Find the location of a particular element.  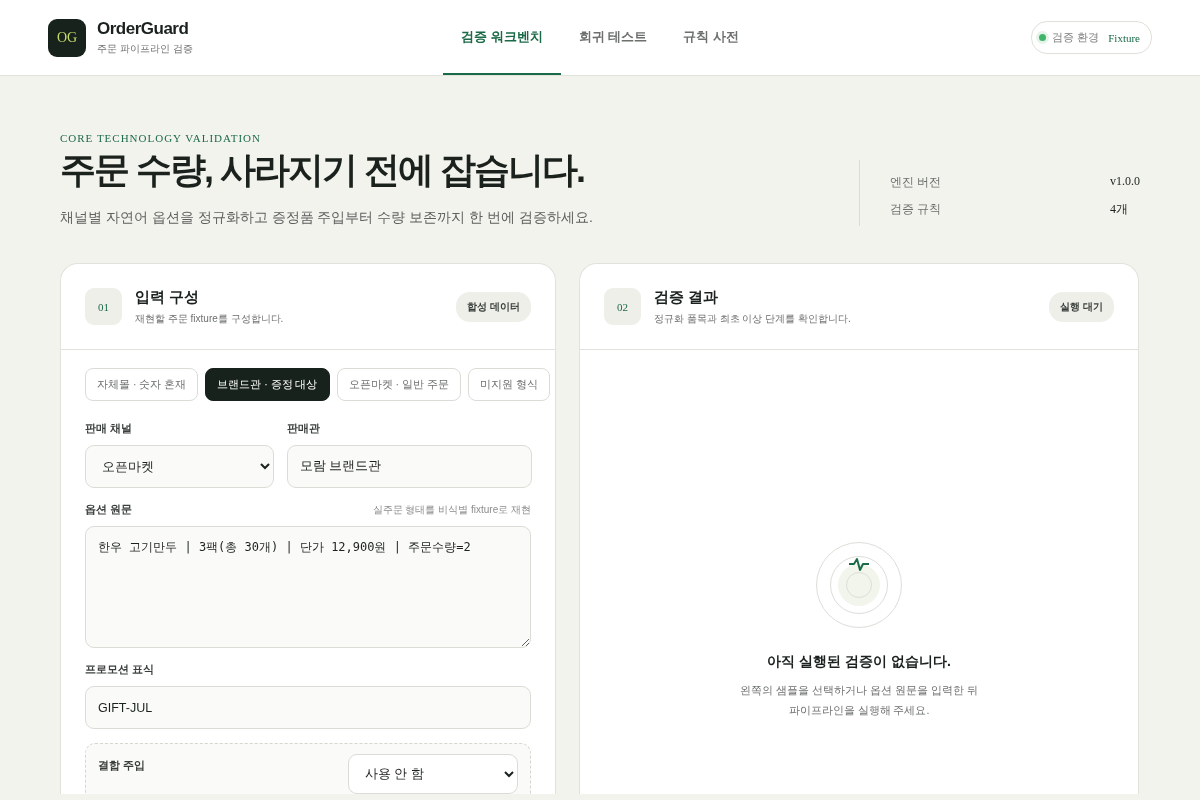

sample-chip: 오픈마켓 · 일반 주문 is located at coordinates (398, 384).